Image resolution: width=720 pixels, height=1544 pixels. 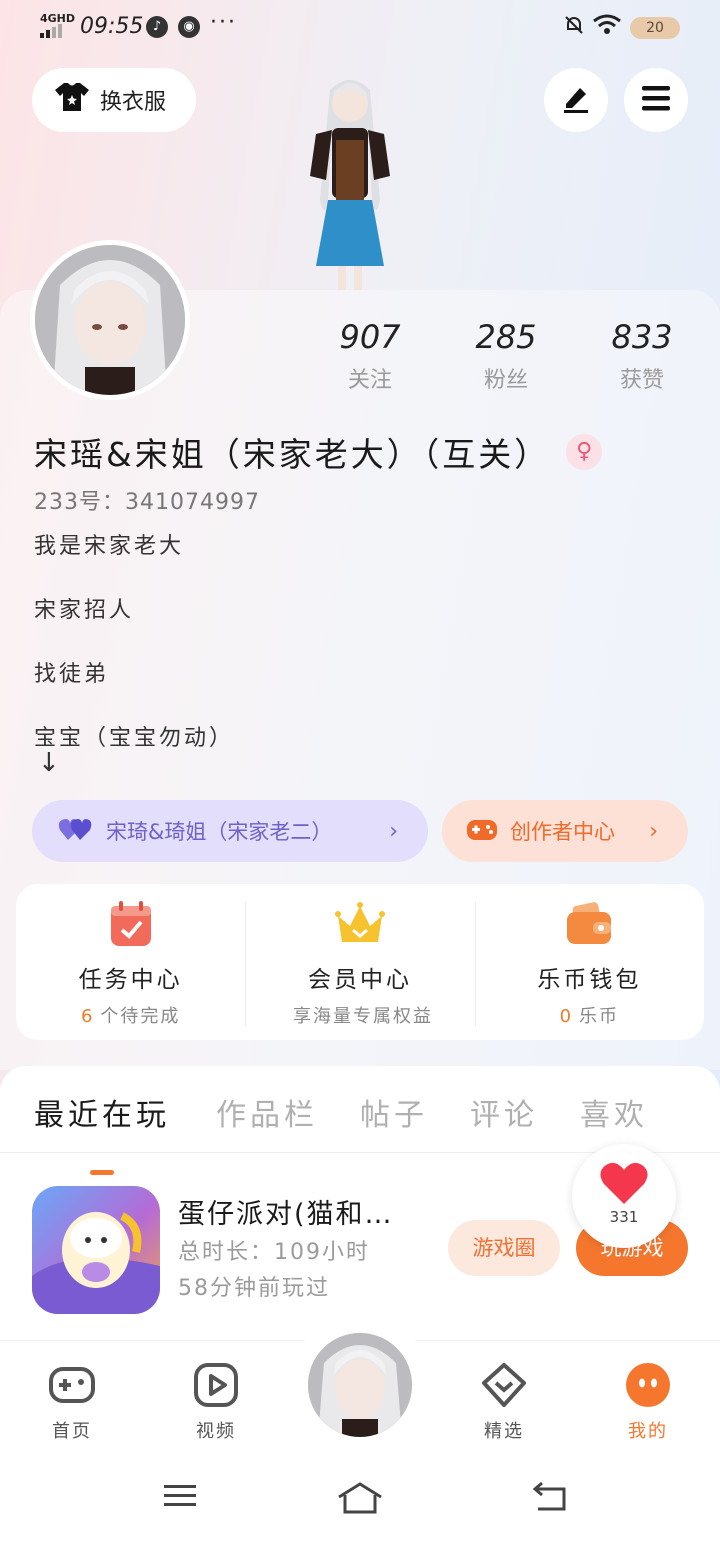 I want to click on change-outfit-label: 换衣服, so click(x=133, y=102).